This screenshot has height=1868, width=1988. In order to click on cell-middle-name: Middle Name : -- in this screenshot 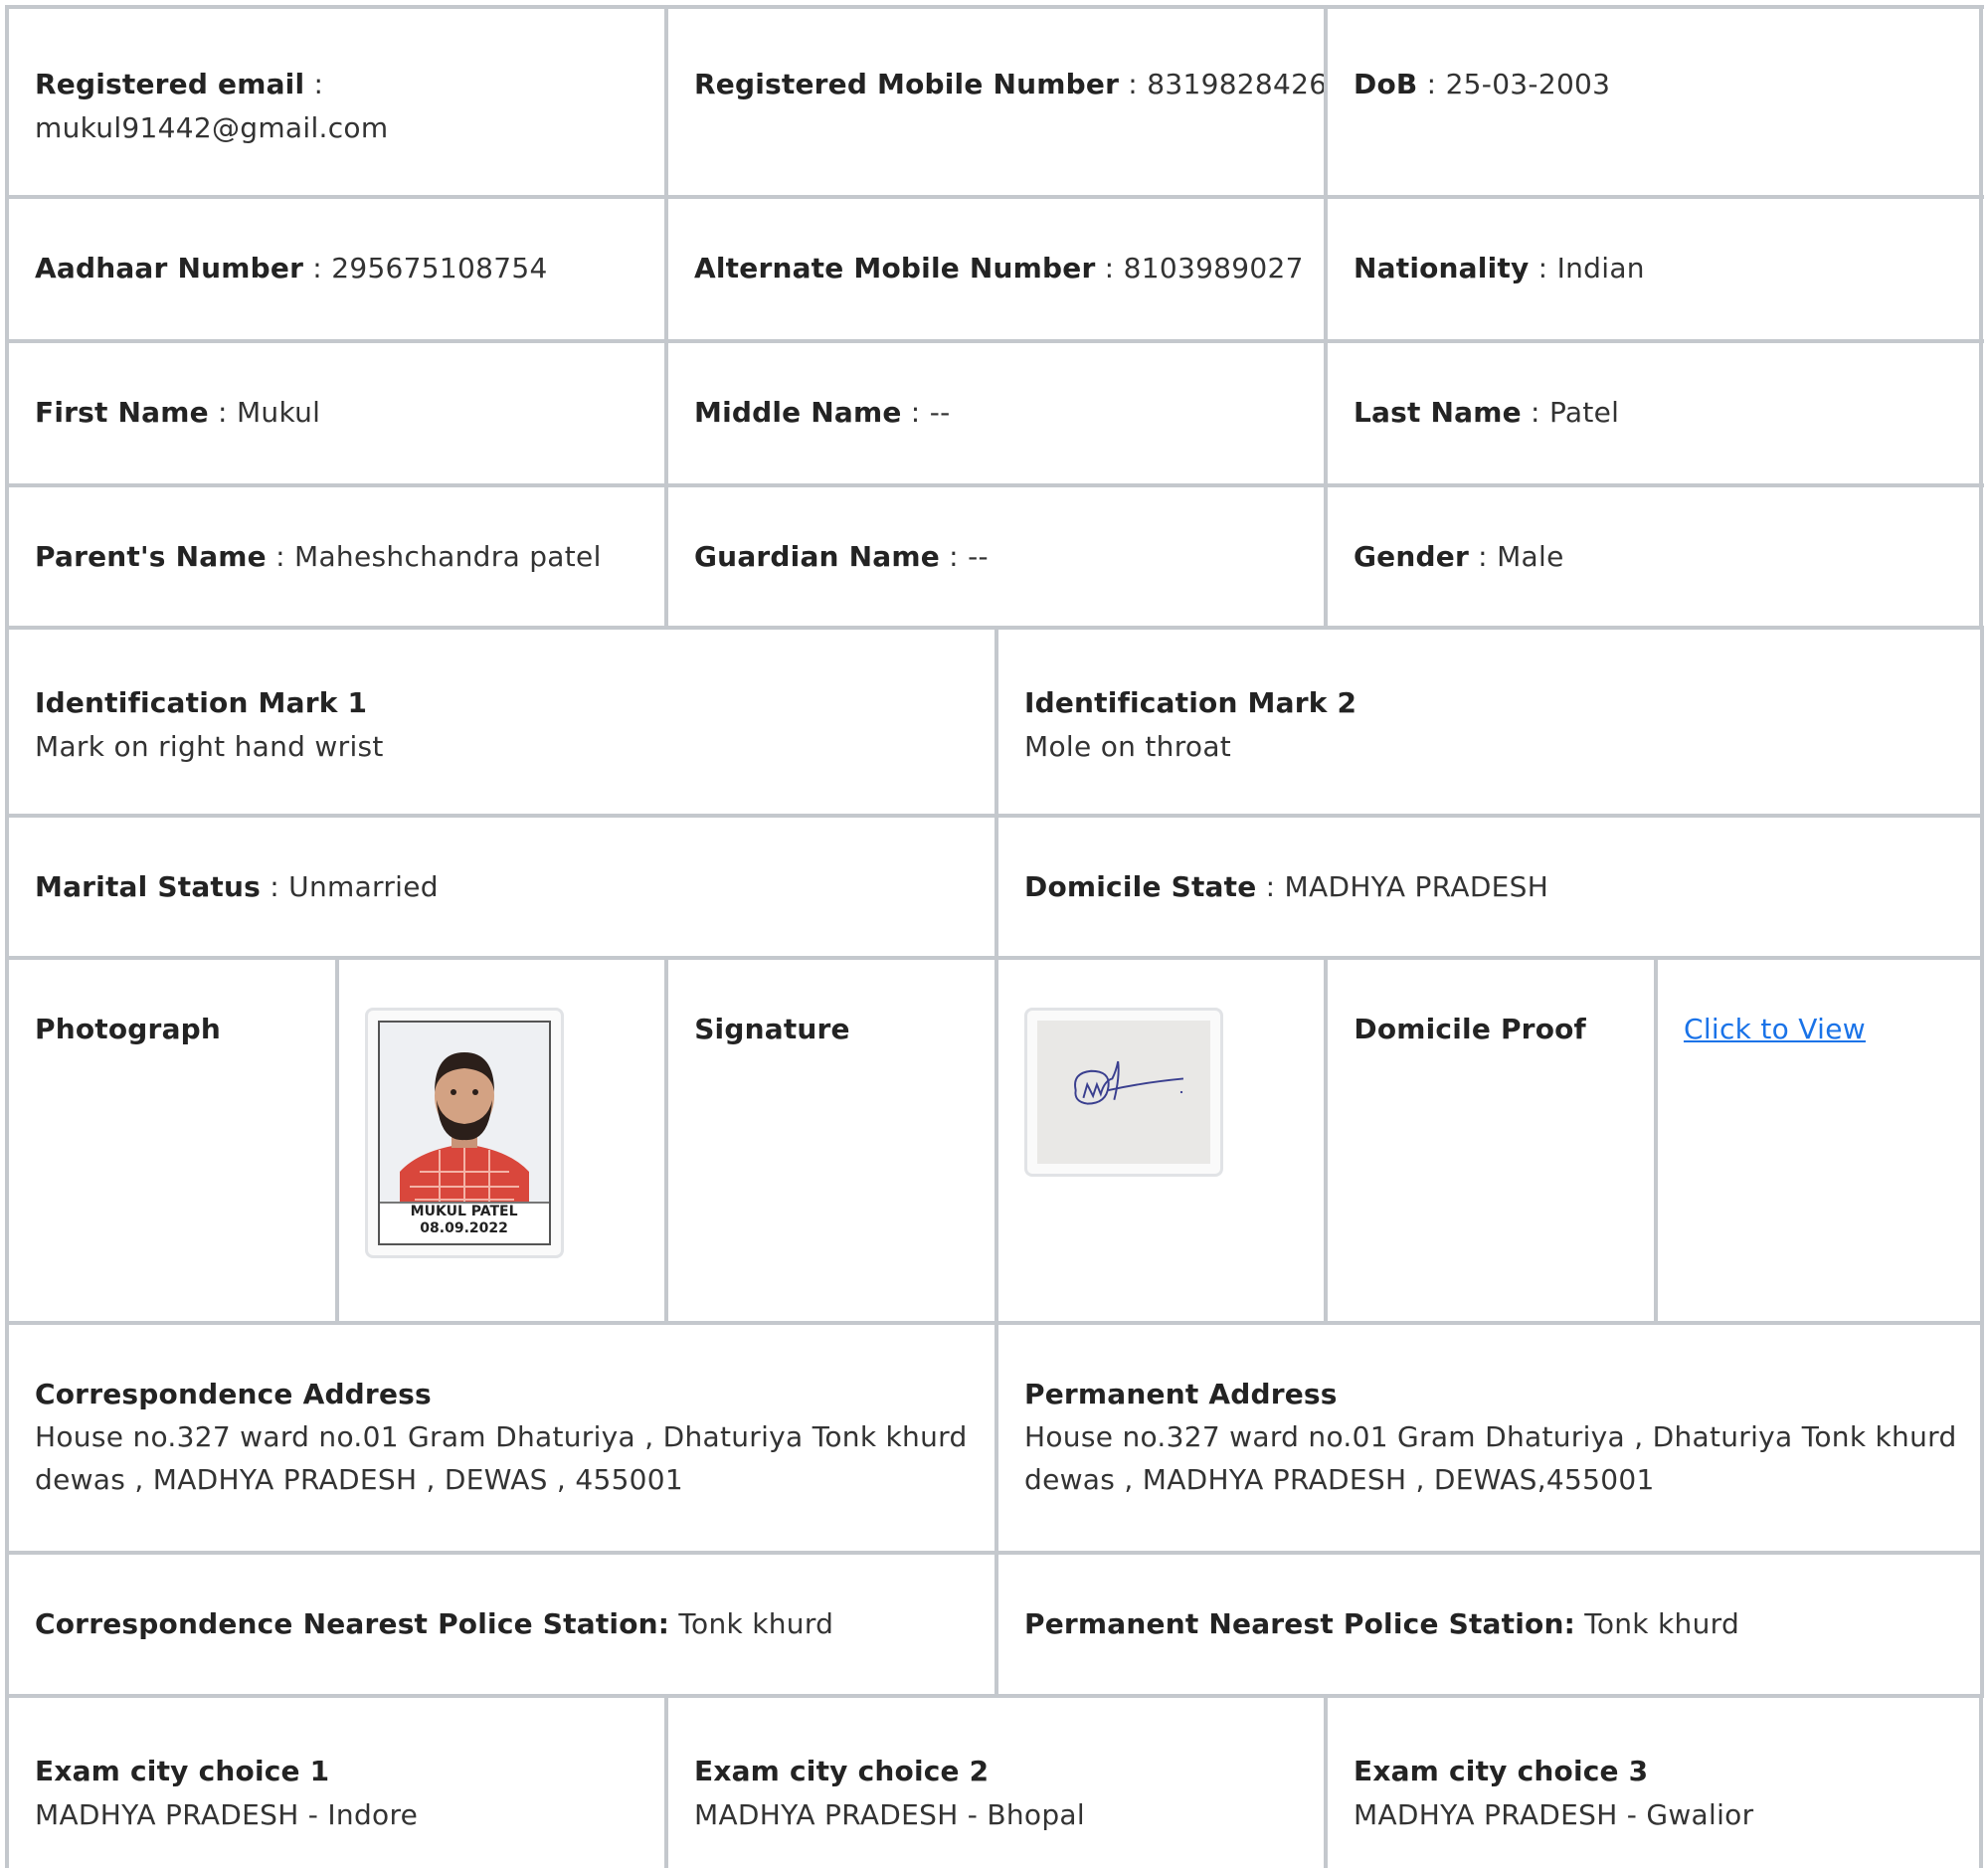, I will do `click(994, 413)`.